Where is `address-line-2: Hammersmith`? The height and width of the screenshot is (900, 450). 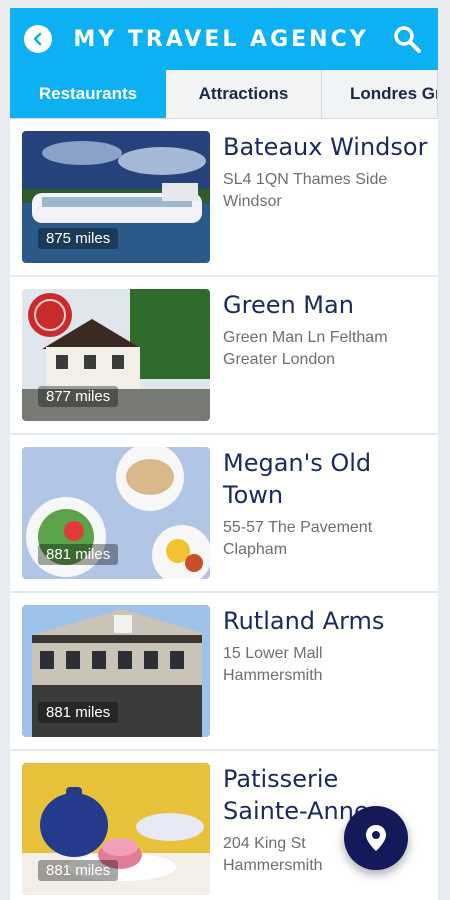
address-line-2: Hammersmith is located at coordinates (273, 675).